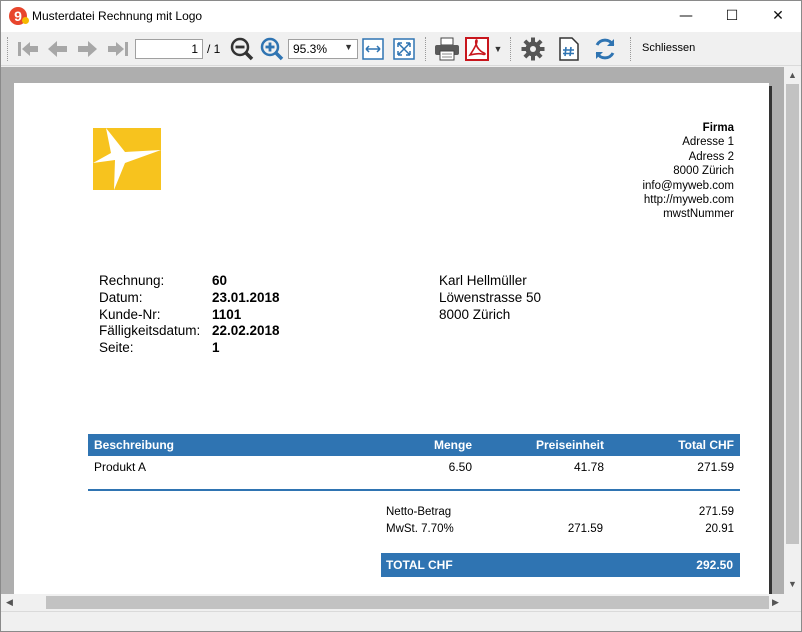  I want to click on refresh-icon, so click(605, 49).